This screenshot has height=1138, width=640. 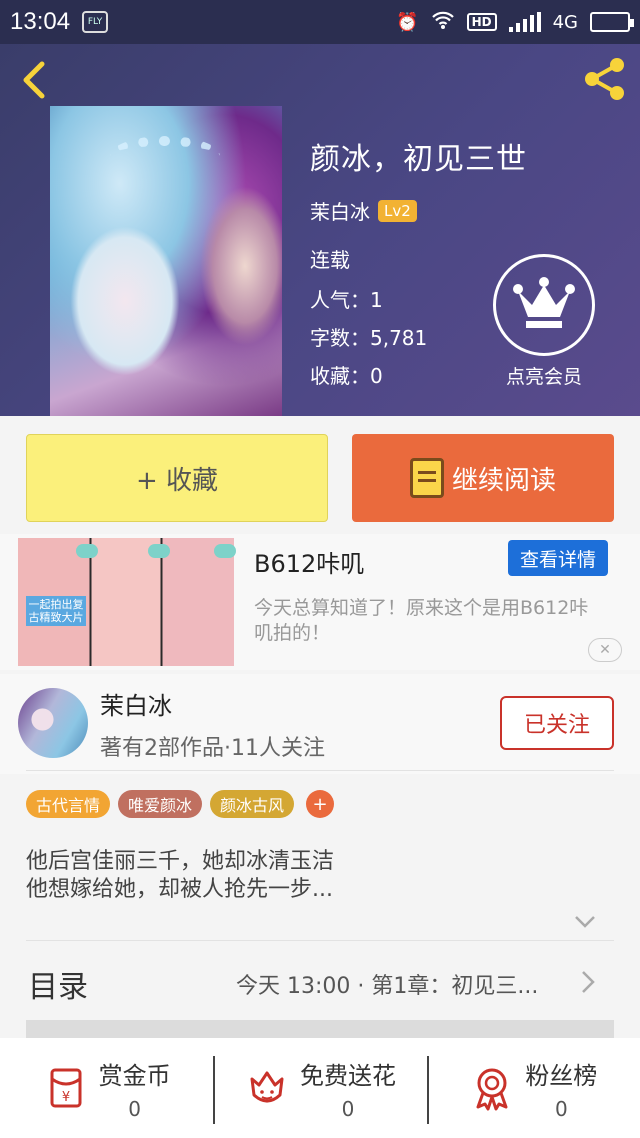 I want to click on word-count-label: 字数：, so click(x=340, y=338).